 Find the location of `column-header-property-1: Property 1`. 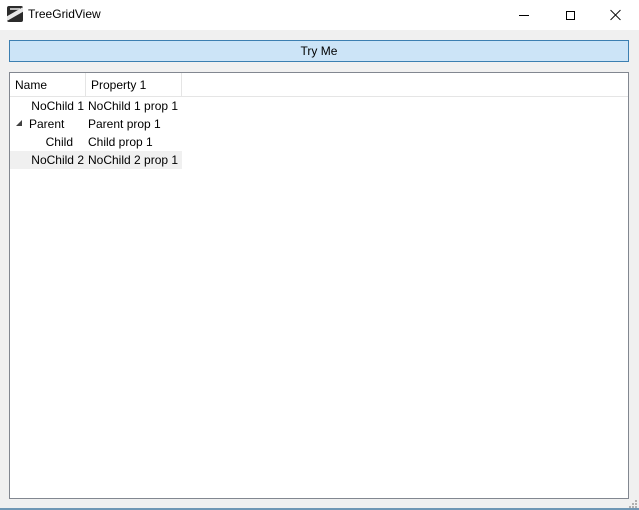

column-header-property-1: Property 1 is located at coordinates (134, 84).